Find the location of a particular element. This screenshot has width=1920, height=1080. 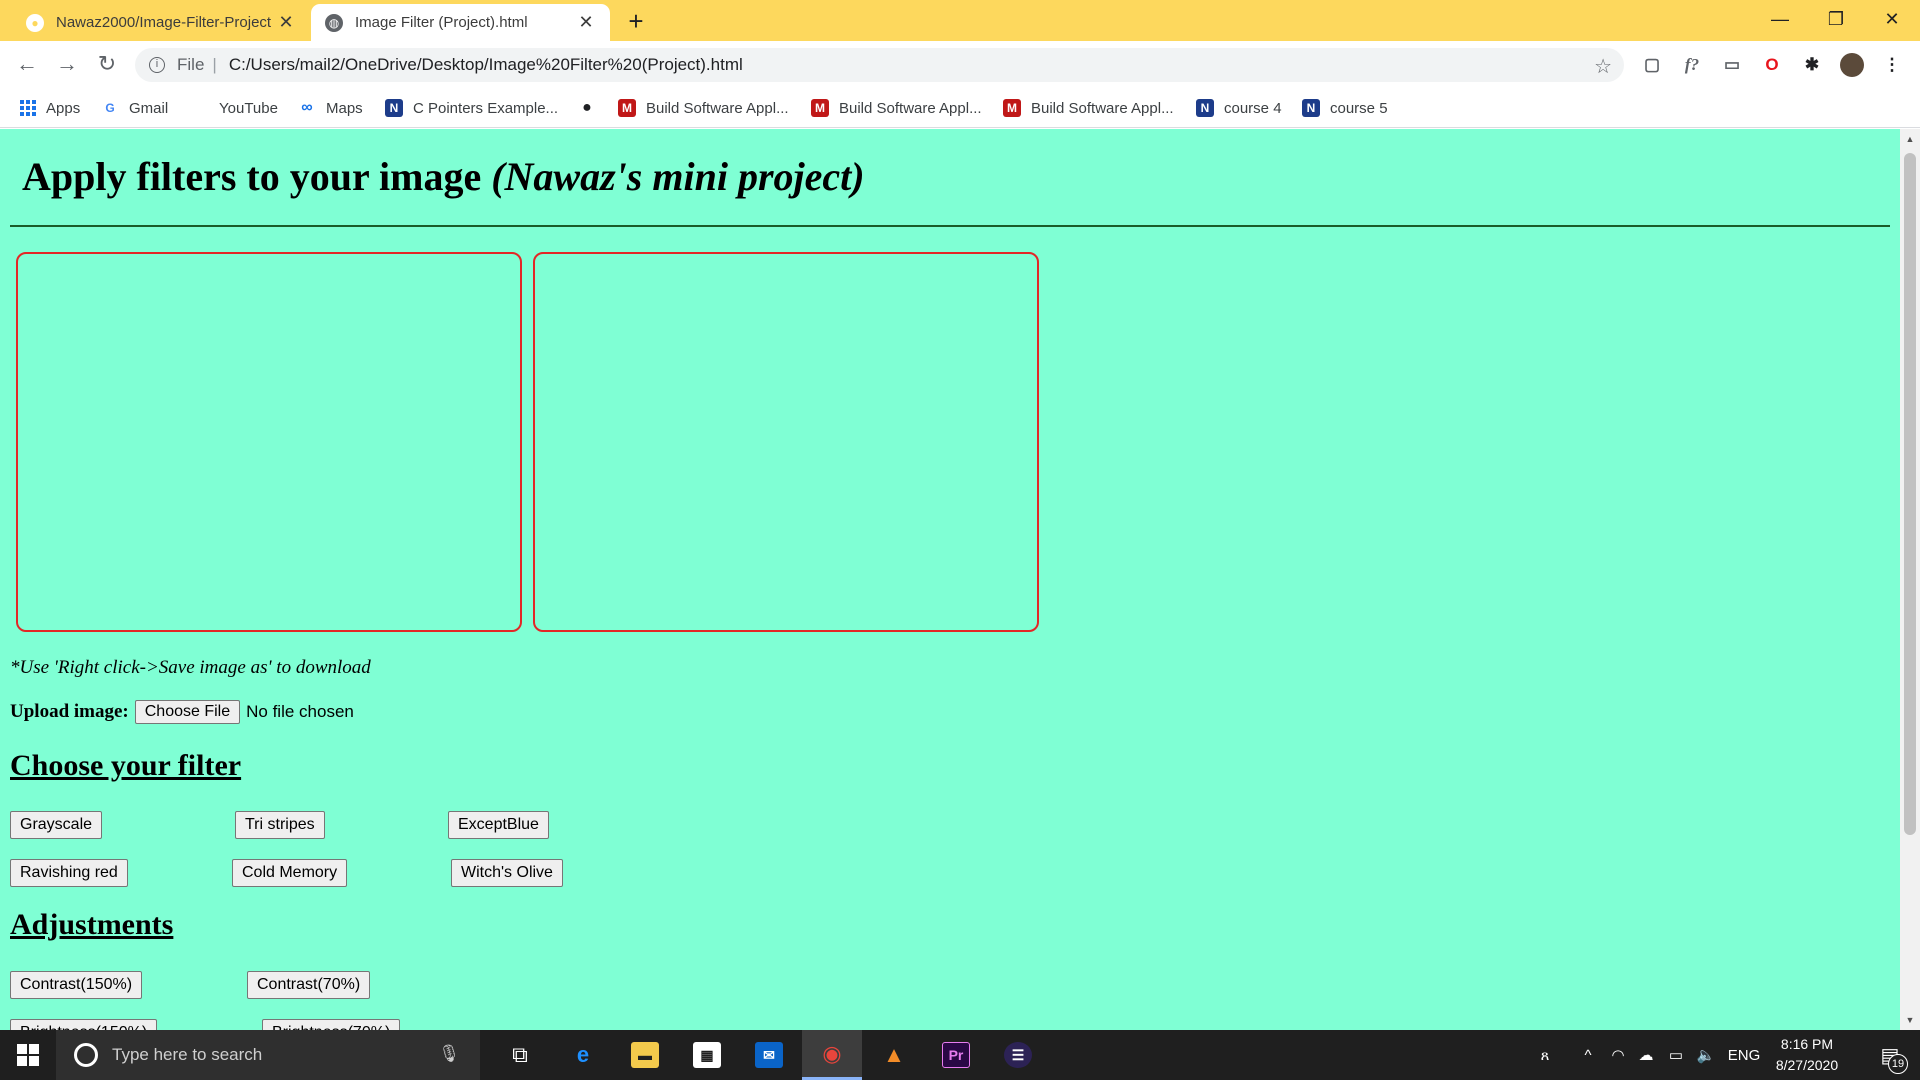

premiere-pro-icon: Pr is located at coordinates (956, 1055).